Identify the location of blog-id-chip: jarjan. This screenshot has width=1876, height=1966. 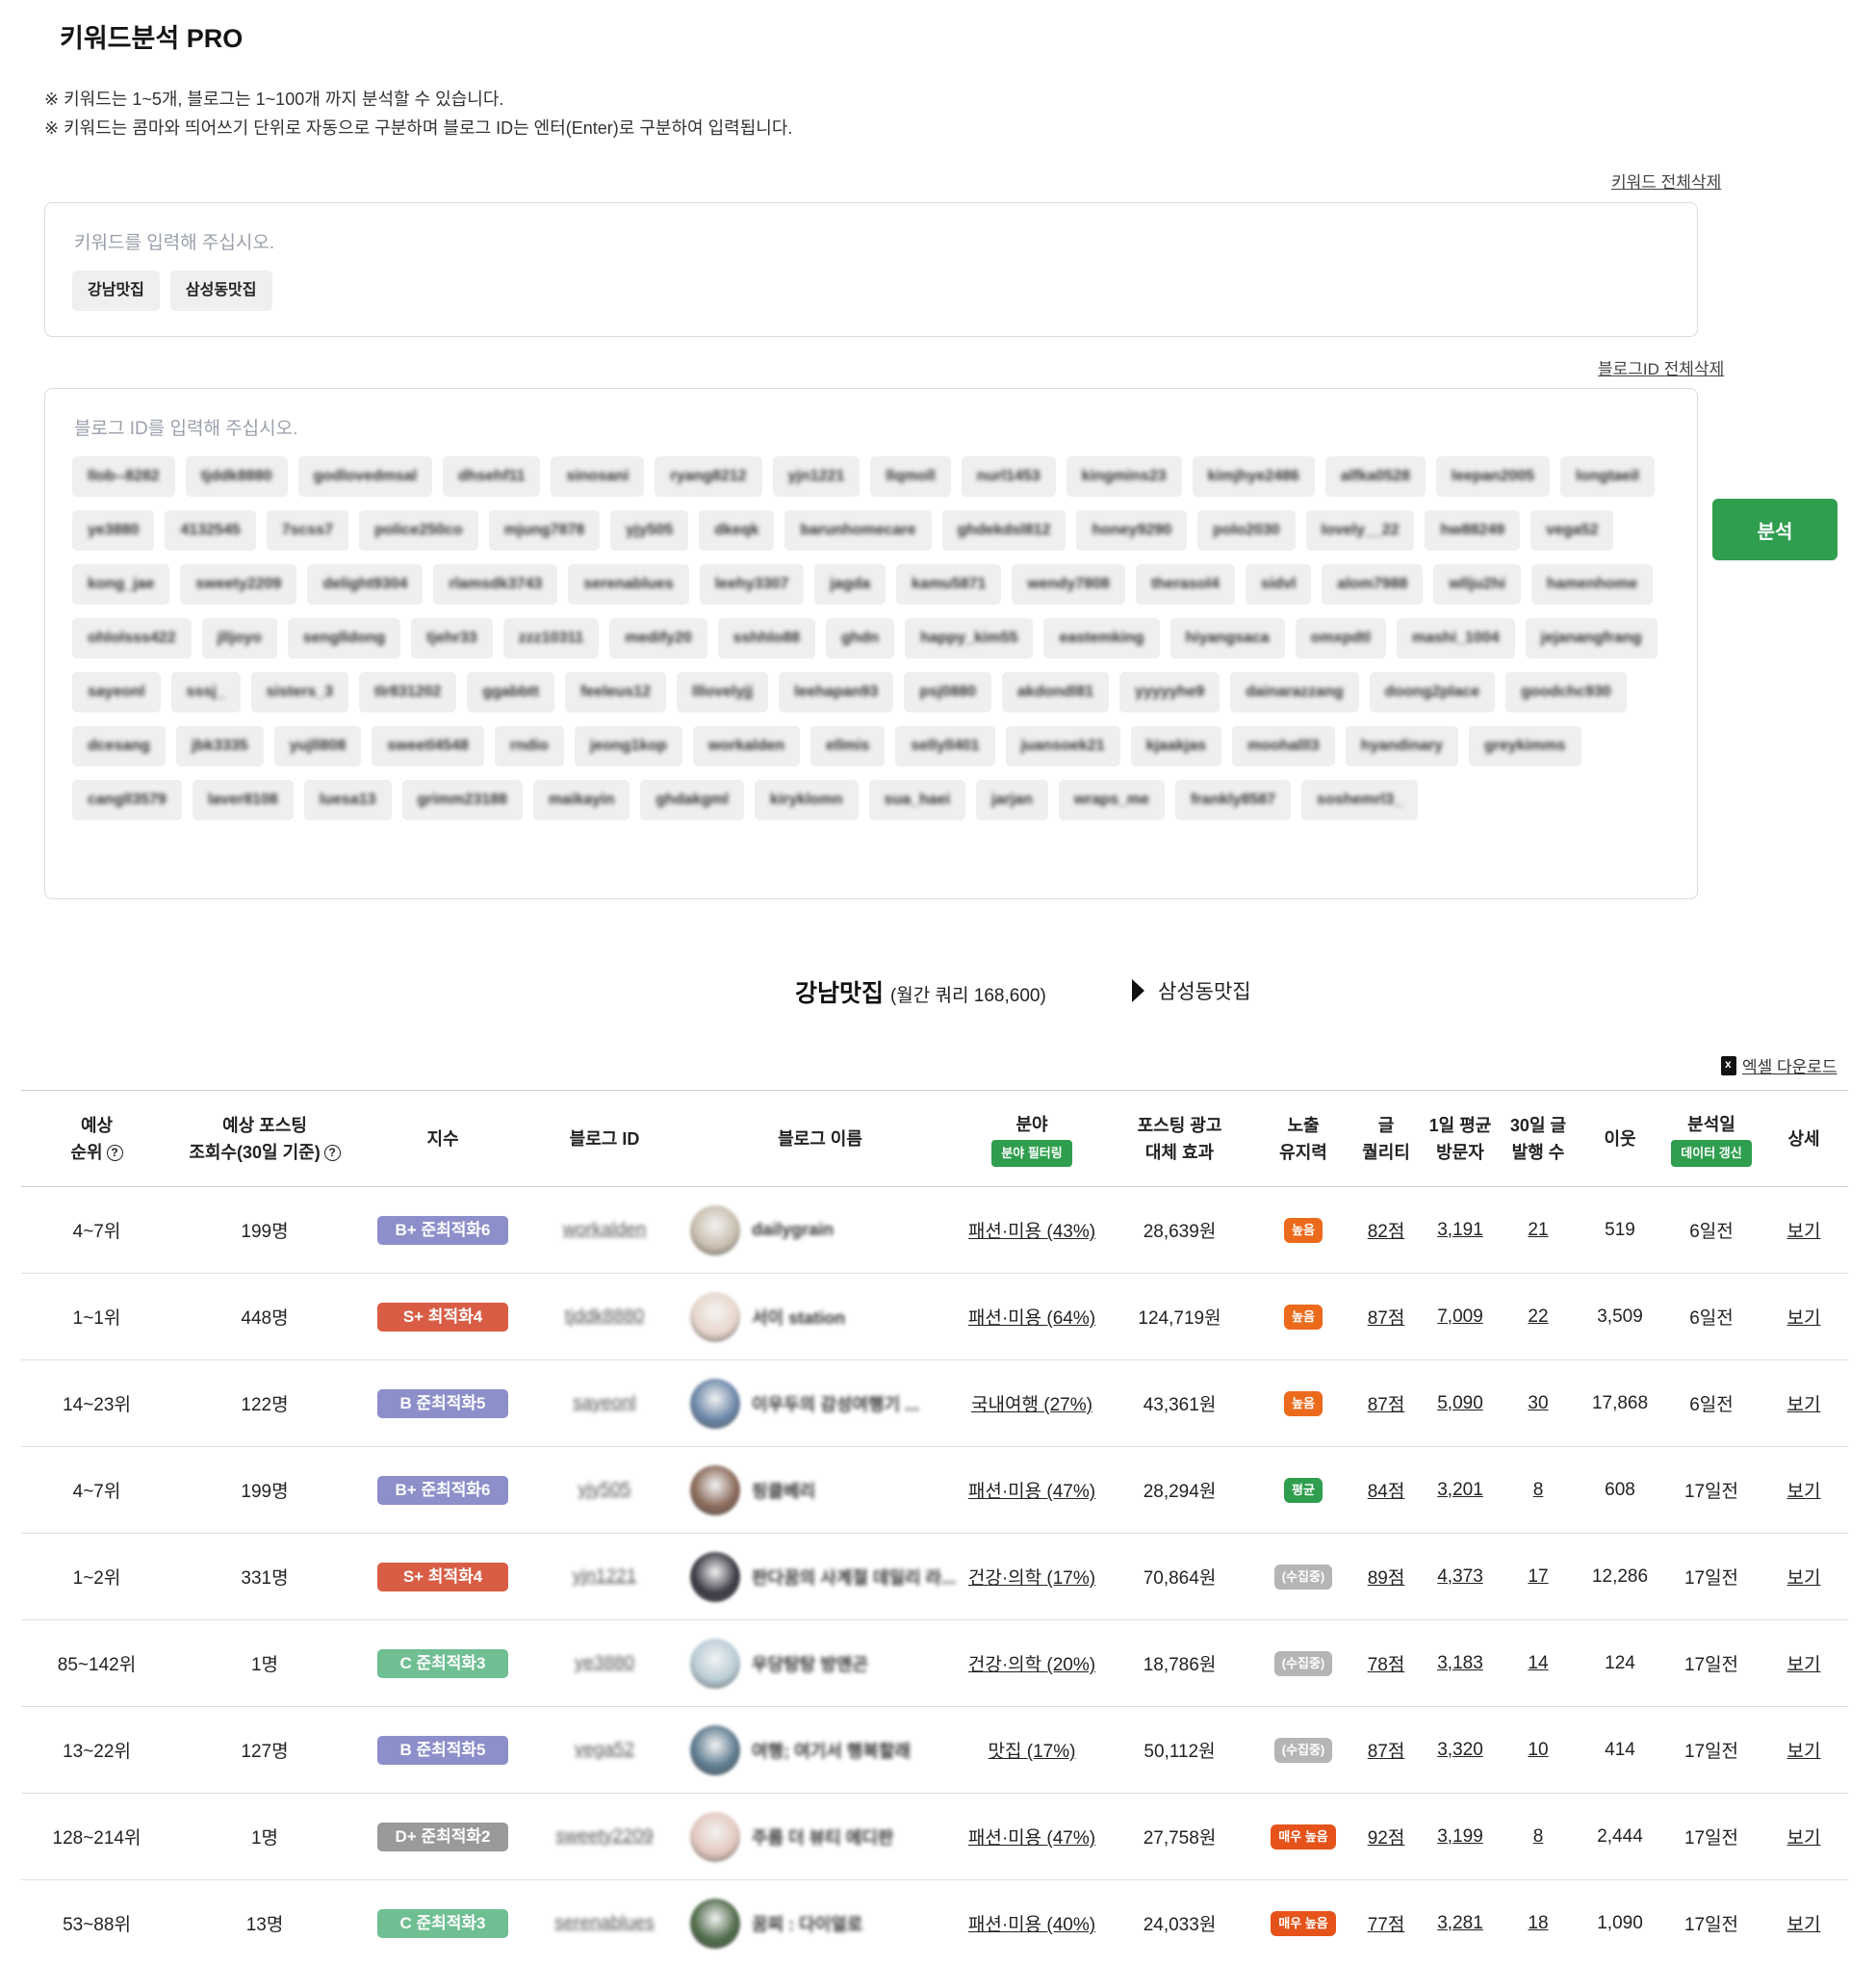
(1012, 800).